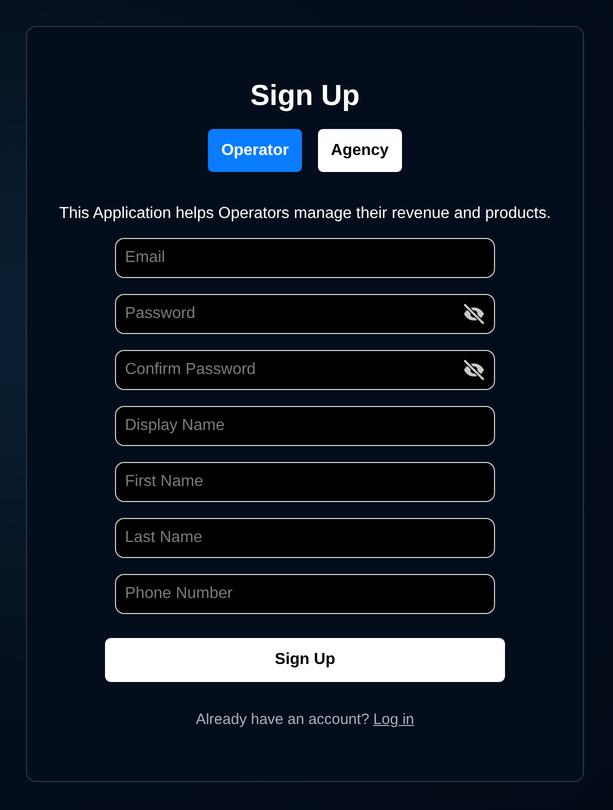 The image size is (613, 810). What do you see at coordinates (305, 214) in the screenshot?
I see `description-text: This Application helps Operators manage their revenue and products.` at bounding box center [305, 214].